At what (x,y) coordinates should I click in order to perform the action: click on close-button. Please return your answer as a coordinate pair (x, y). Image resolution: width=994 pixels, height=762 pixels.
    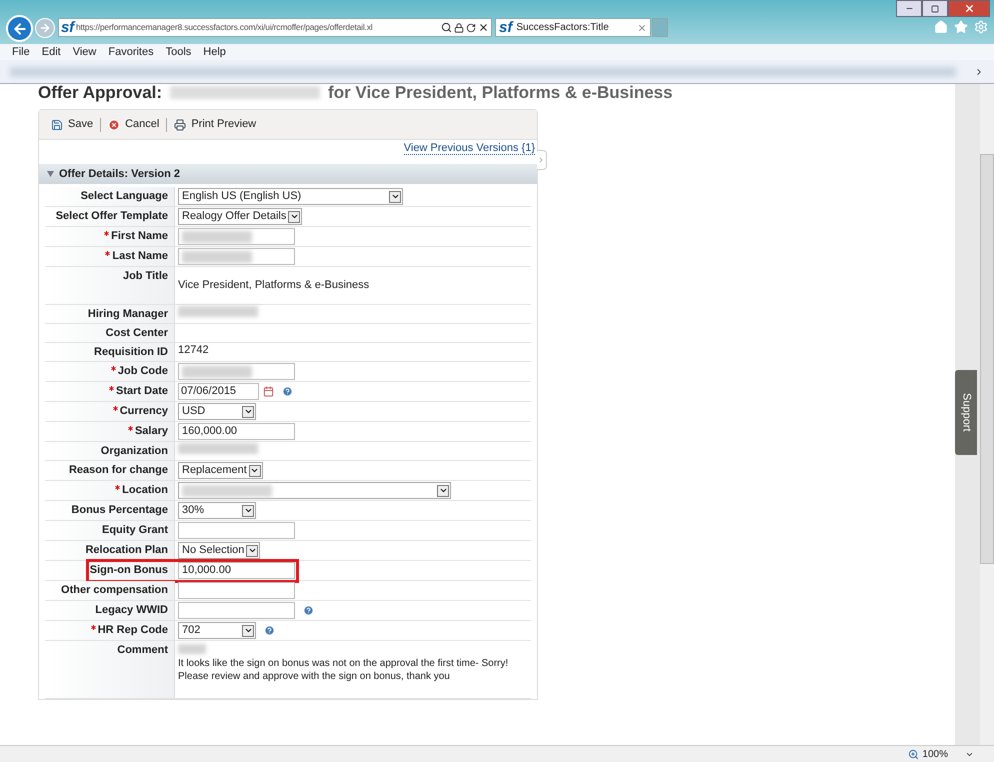
    Looking at the image, I should click on (969, 8).